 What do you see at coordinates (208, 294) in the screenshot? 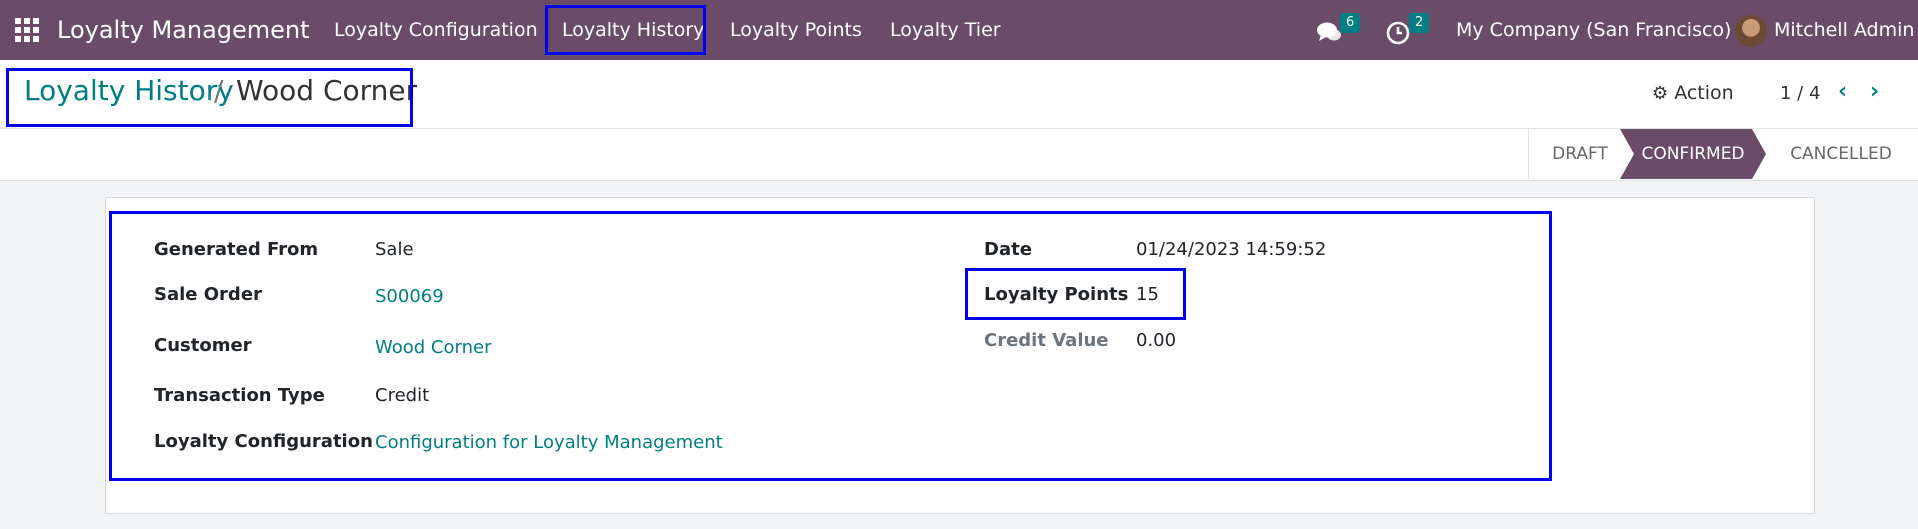
I see `label-sale-order: Sale Order` at bounding box center [208, 294].